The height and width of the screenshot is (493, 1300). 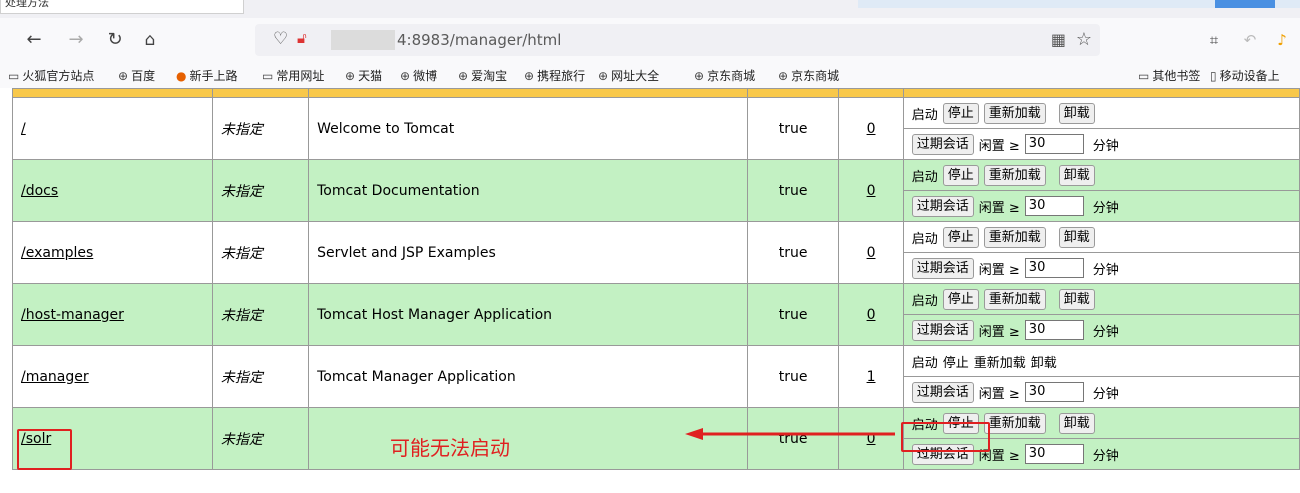 I want to click on bookmark-label: 天猫, so click(x=370, y=76).